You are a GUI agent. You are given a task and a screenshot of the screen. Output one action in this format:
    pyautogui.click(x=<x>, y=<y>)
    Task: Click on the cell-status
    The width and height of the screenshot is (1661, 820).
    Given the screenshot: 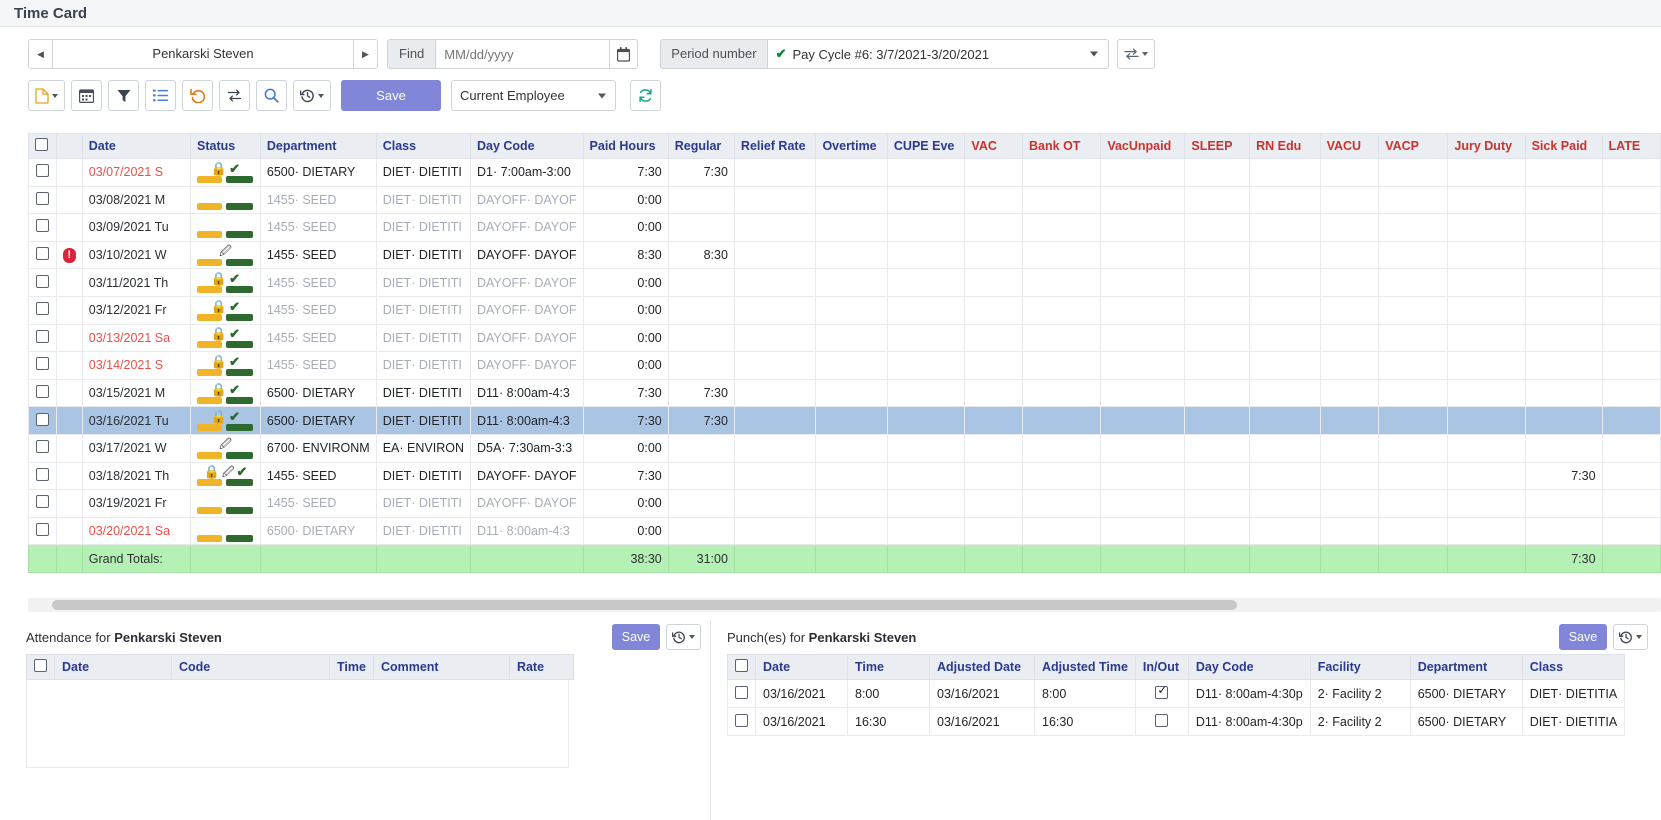 What is the action you would take?
    pyautogui.click(x=225, y=503)
    